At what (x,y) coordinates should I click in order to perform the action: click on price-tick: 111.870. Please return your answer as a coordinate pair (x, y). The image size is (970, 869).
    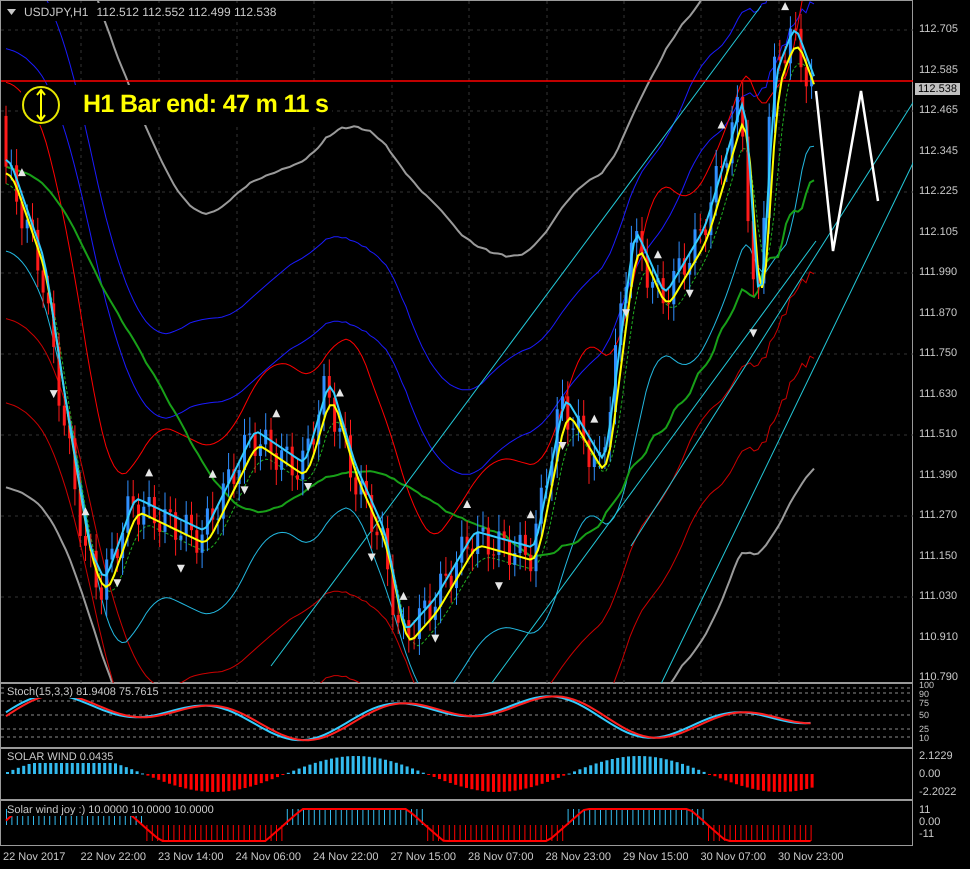
    Looking at the image, I should click on (938, 312).